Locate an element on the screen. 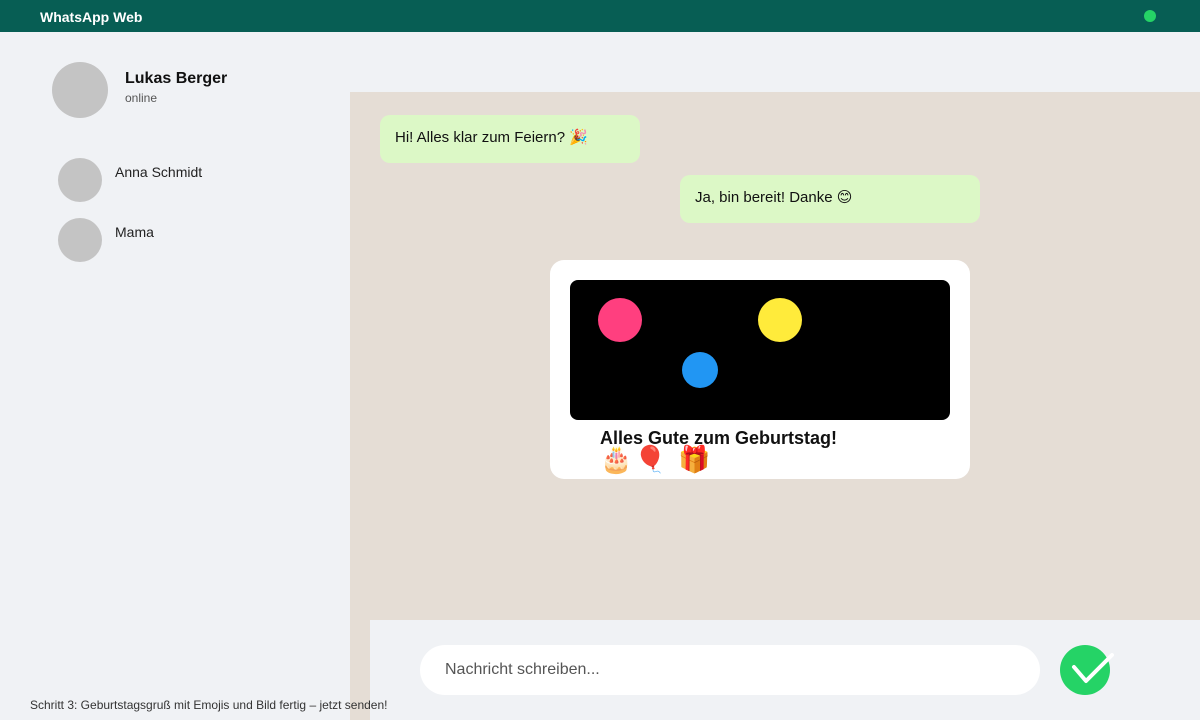 This screenshot has height=720, width=1200. blue-balloon is located at coordinates (700, 370).